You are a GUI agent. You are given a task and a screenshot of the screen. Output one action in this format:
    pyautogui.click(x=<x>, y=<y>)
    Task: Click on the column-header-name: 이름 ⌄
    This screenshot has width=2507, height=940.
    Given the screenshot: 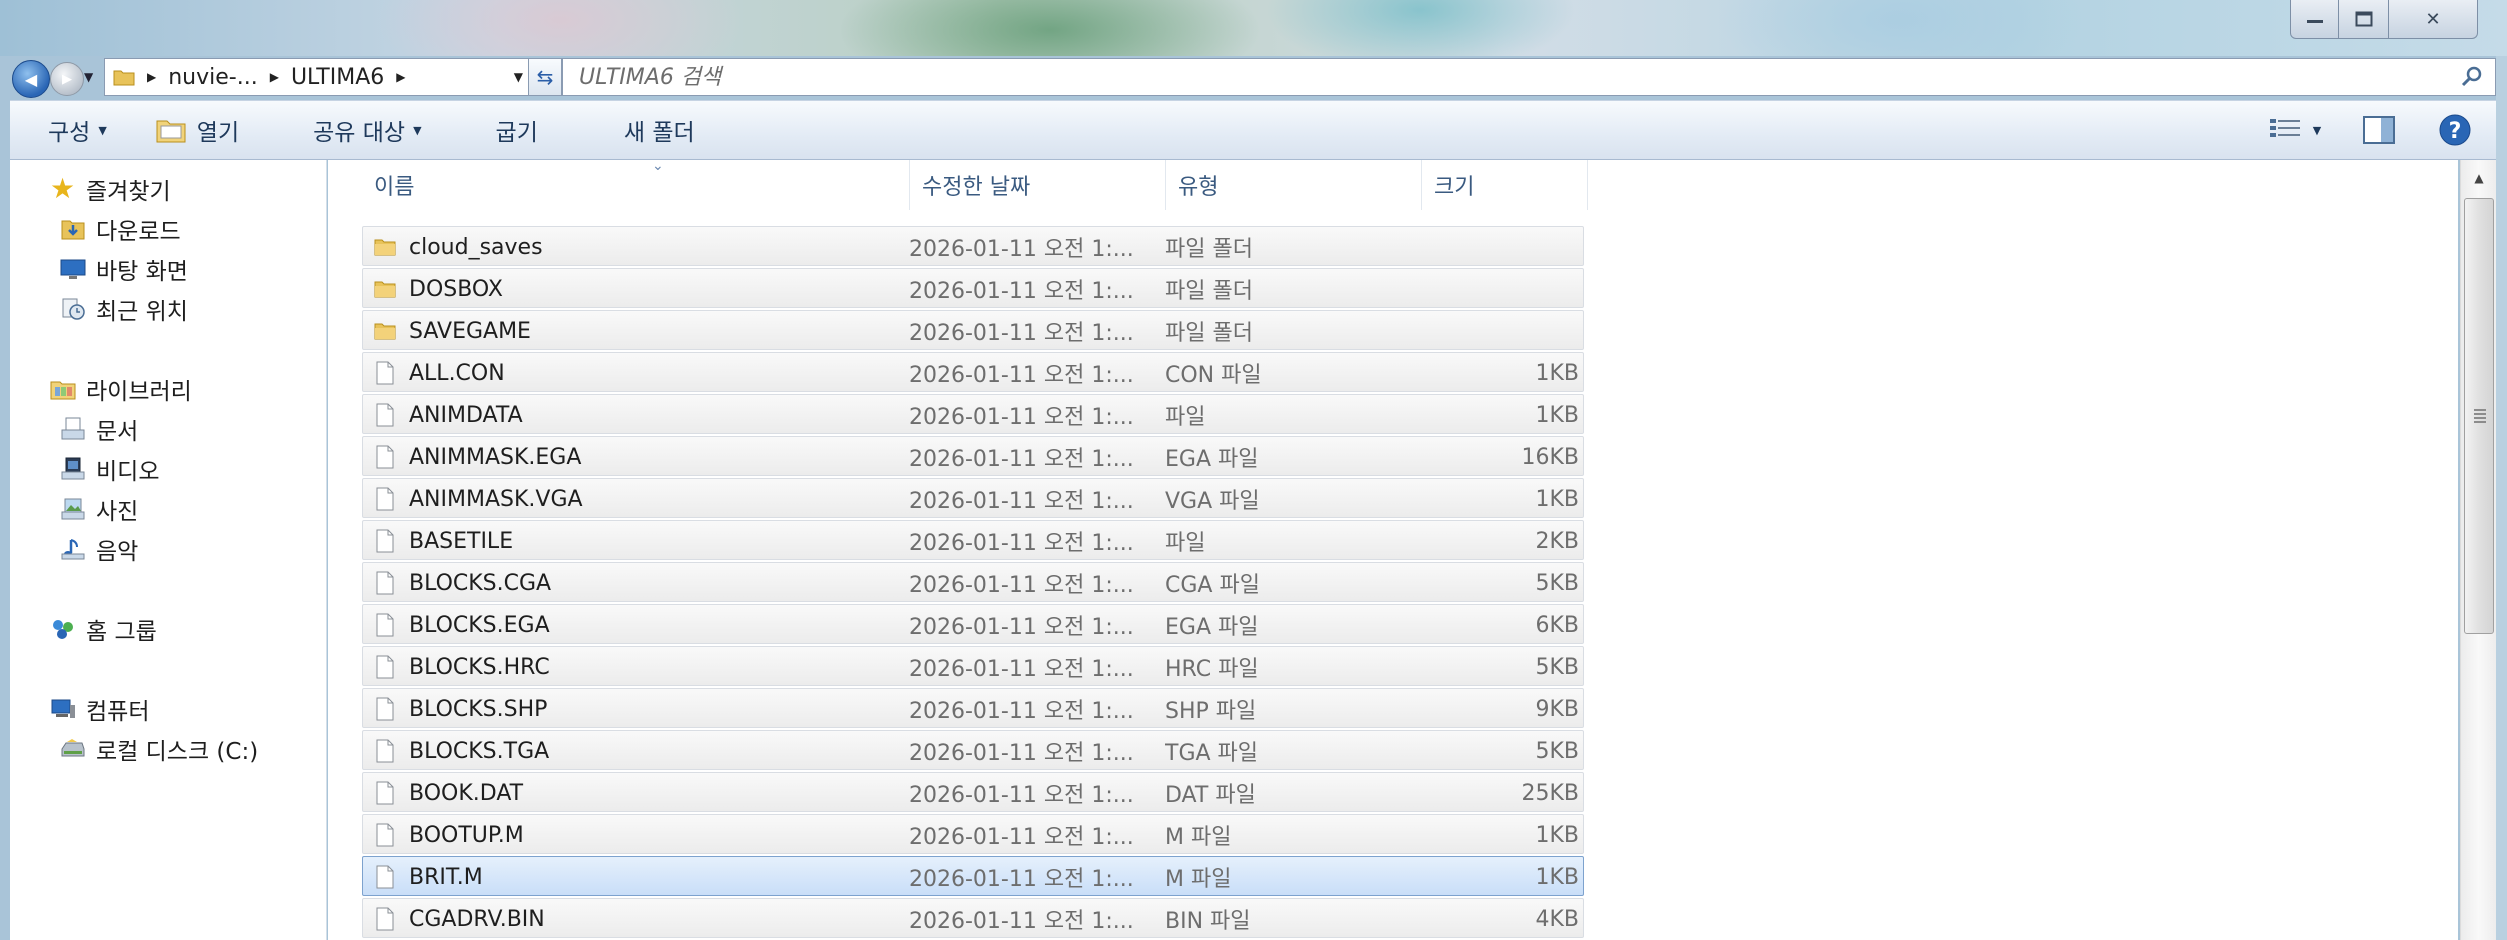 What is the action you would take?
    pyautogui.click(x=636, y=184)
    